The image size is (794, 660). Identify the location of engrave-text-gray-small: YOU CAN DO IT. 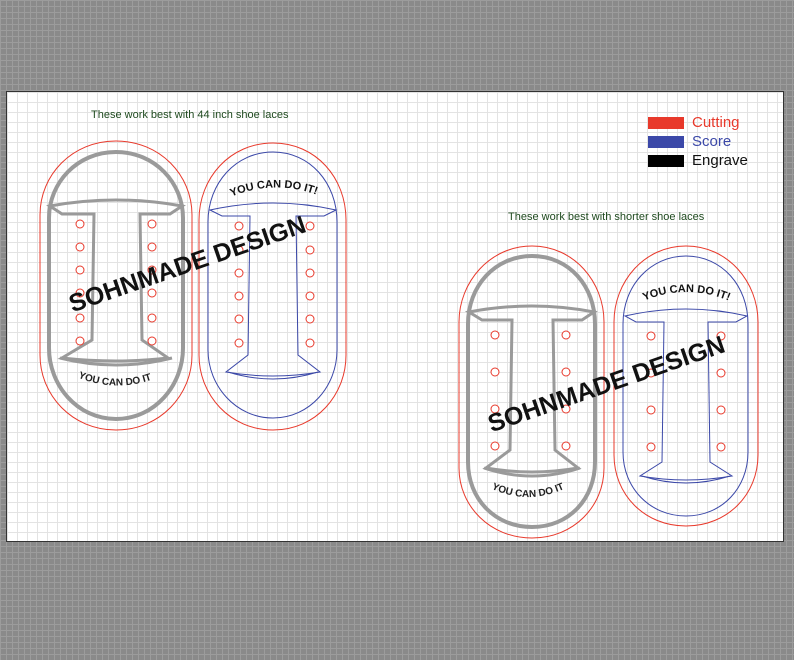
(527, 490).